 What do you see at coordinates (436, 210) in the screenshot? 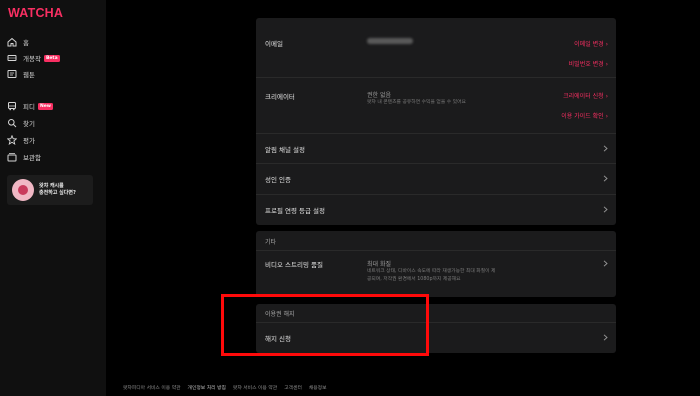
I see `profile-age-rating-row: 프로필 연령 등급 설정` at bounding box center [436, 210].